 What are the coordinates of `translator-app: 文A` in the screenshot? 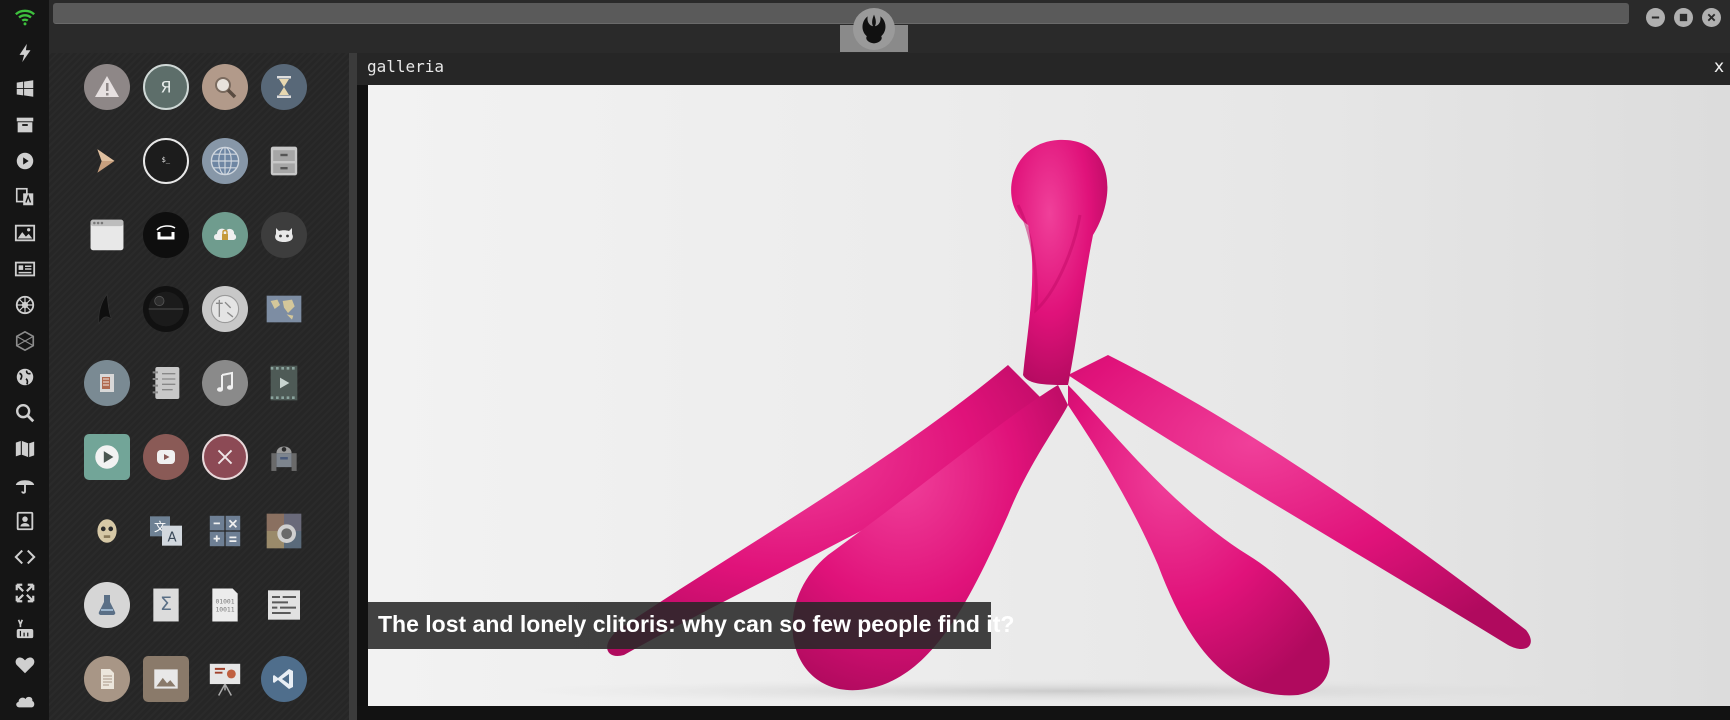 It's located at (166, 531).